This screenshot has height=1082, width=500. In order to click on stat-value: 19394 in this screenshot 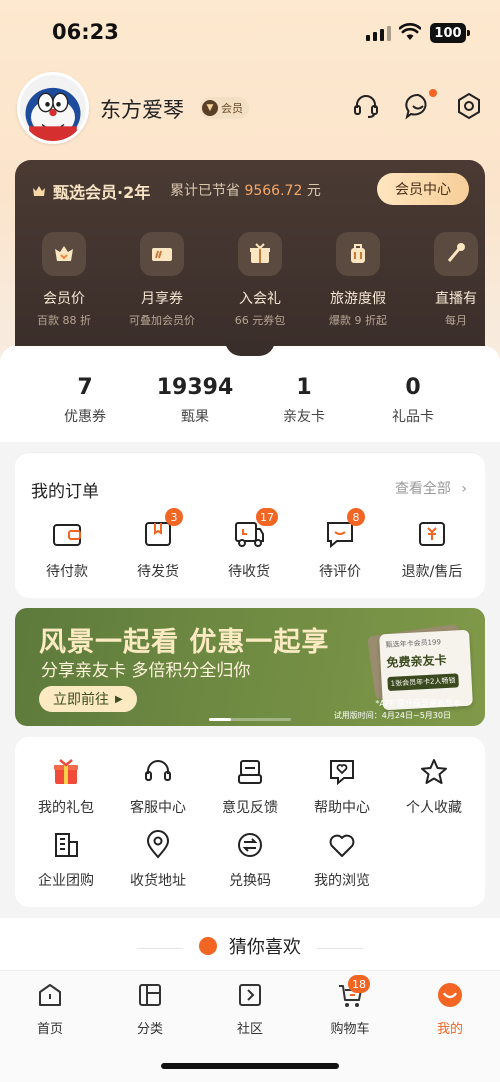, I will do `click(195, 387)`.